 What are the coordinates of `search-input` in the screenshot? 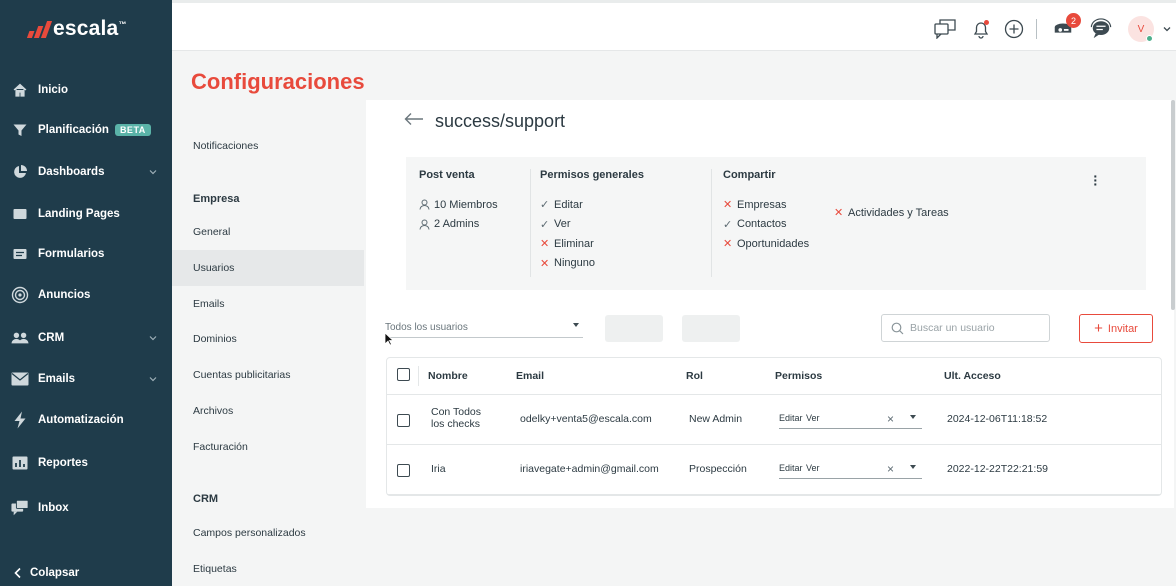 It's located at (975, 328).